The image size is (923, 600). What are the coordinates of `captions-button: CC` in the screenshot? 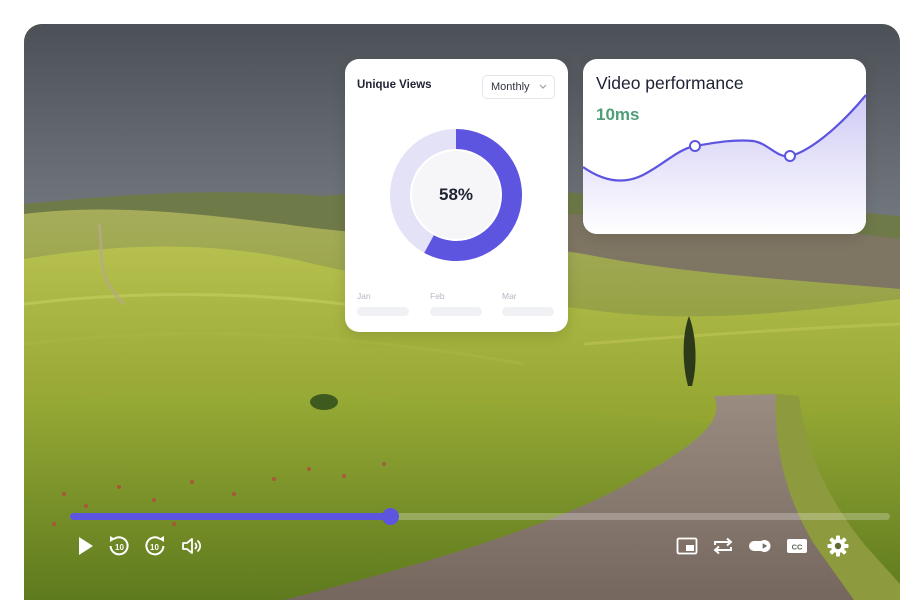 It's located at (797, 546).